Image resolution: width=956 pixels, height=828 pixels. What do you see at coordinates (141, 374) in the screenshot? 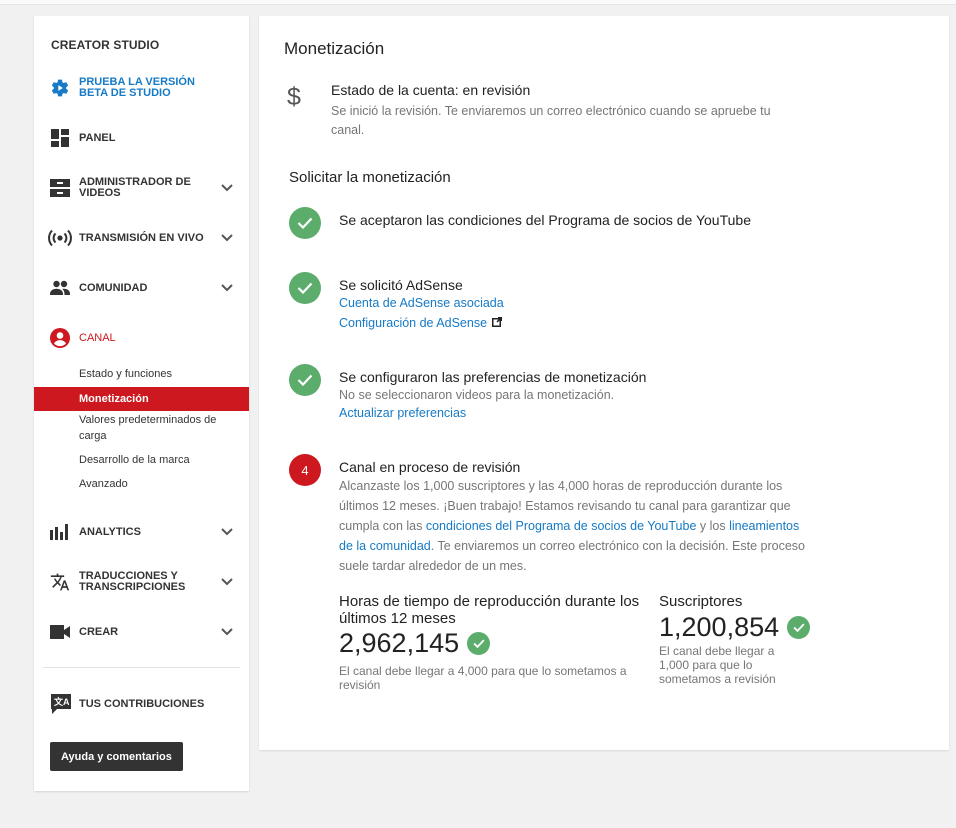
I see `sidebar-subitem-status: Estado y funciones` at bounding box center [141, 374].